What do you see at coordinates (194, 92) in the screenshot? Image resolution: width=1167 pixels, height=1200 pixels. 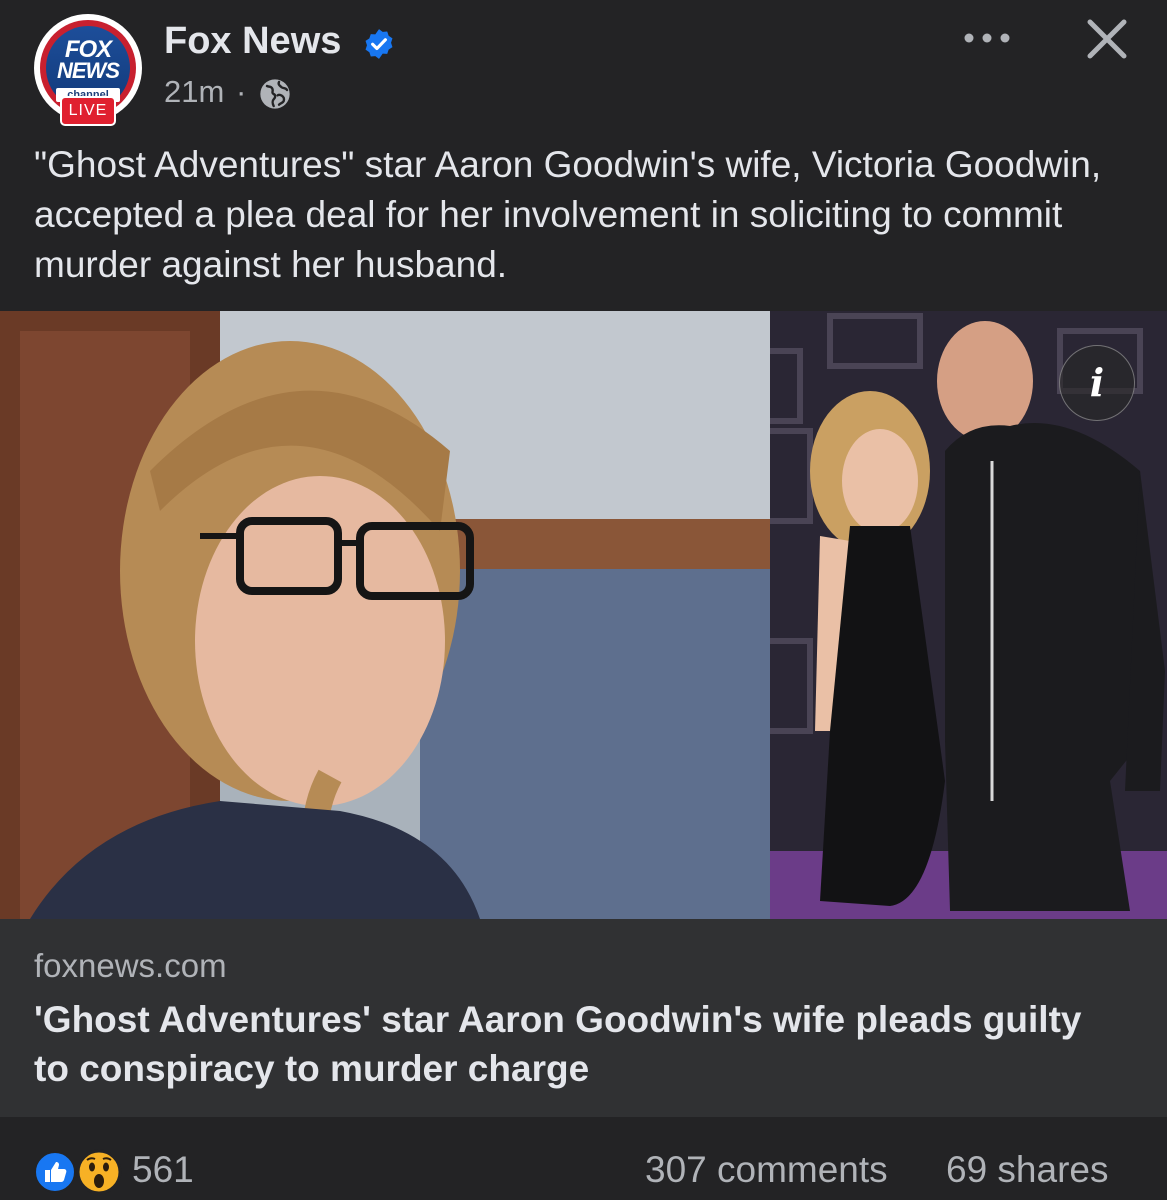 I see `post-time: 21m` at bounding box center [194, 92].